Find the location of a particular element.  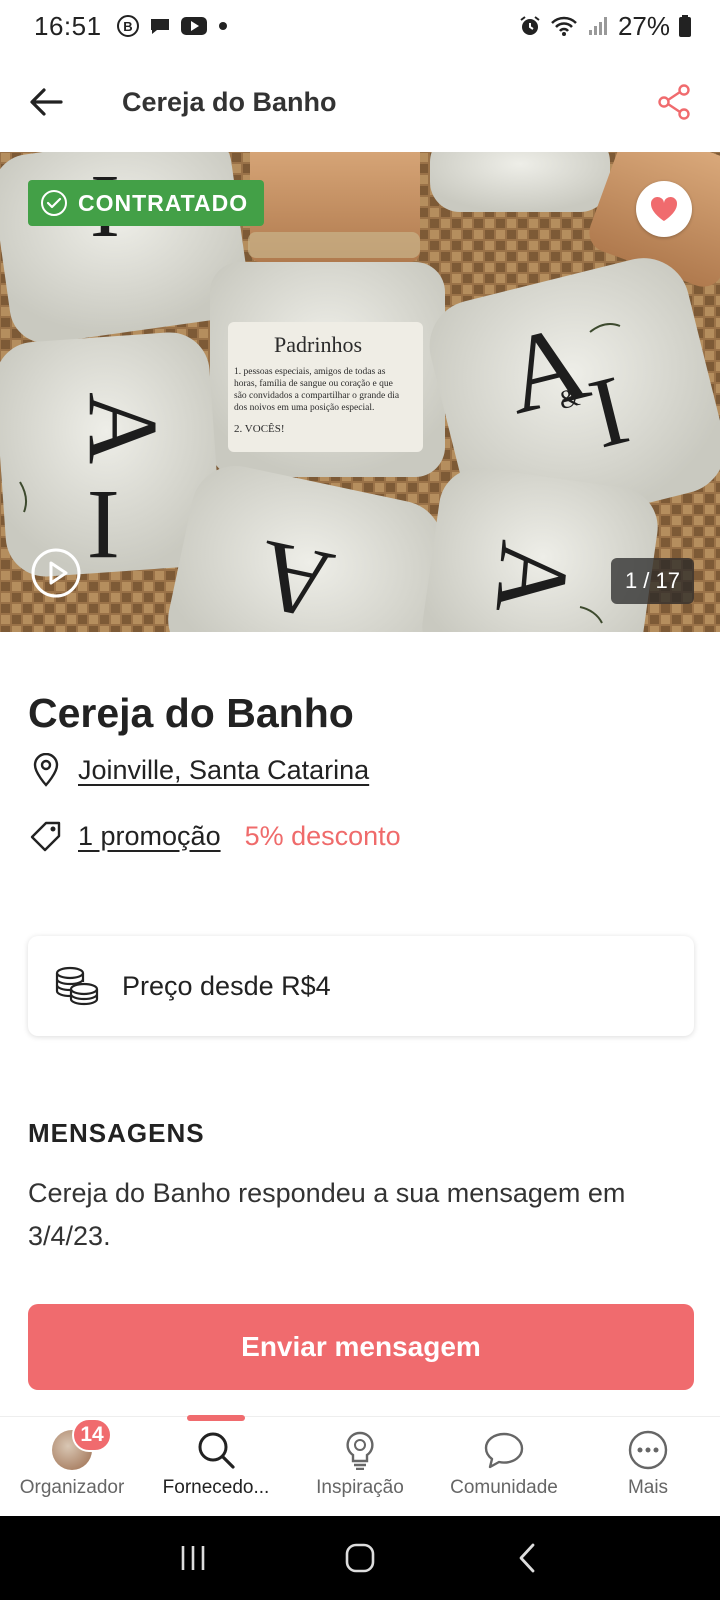

youtube-icon is located at coordinates (194, 26).